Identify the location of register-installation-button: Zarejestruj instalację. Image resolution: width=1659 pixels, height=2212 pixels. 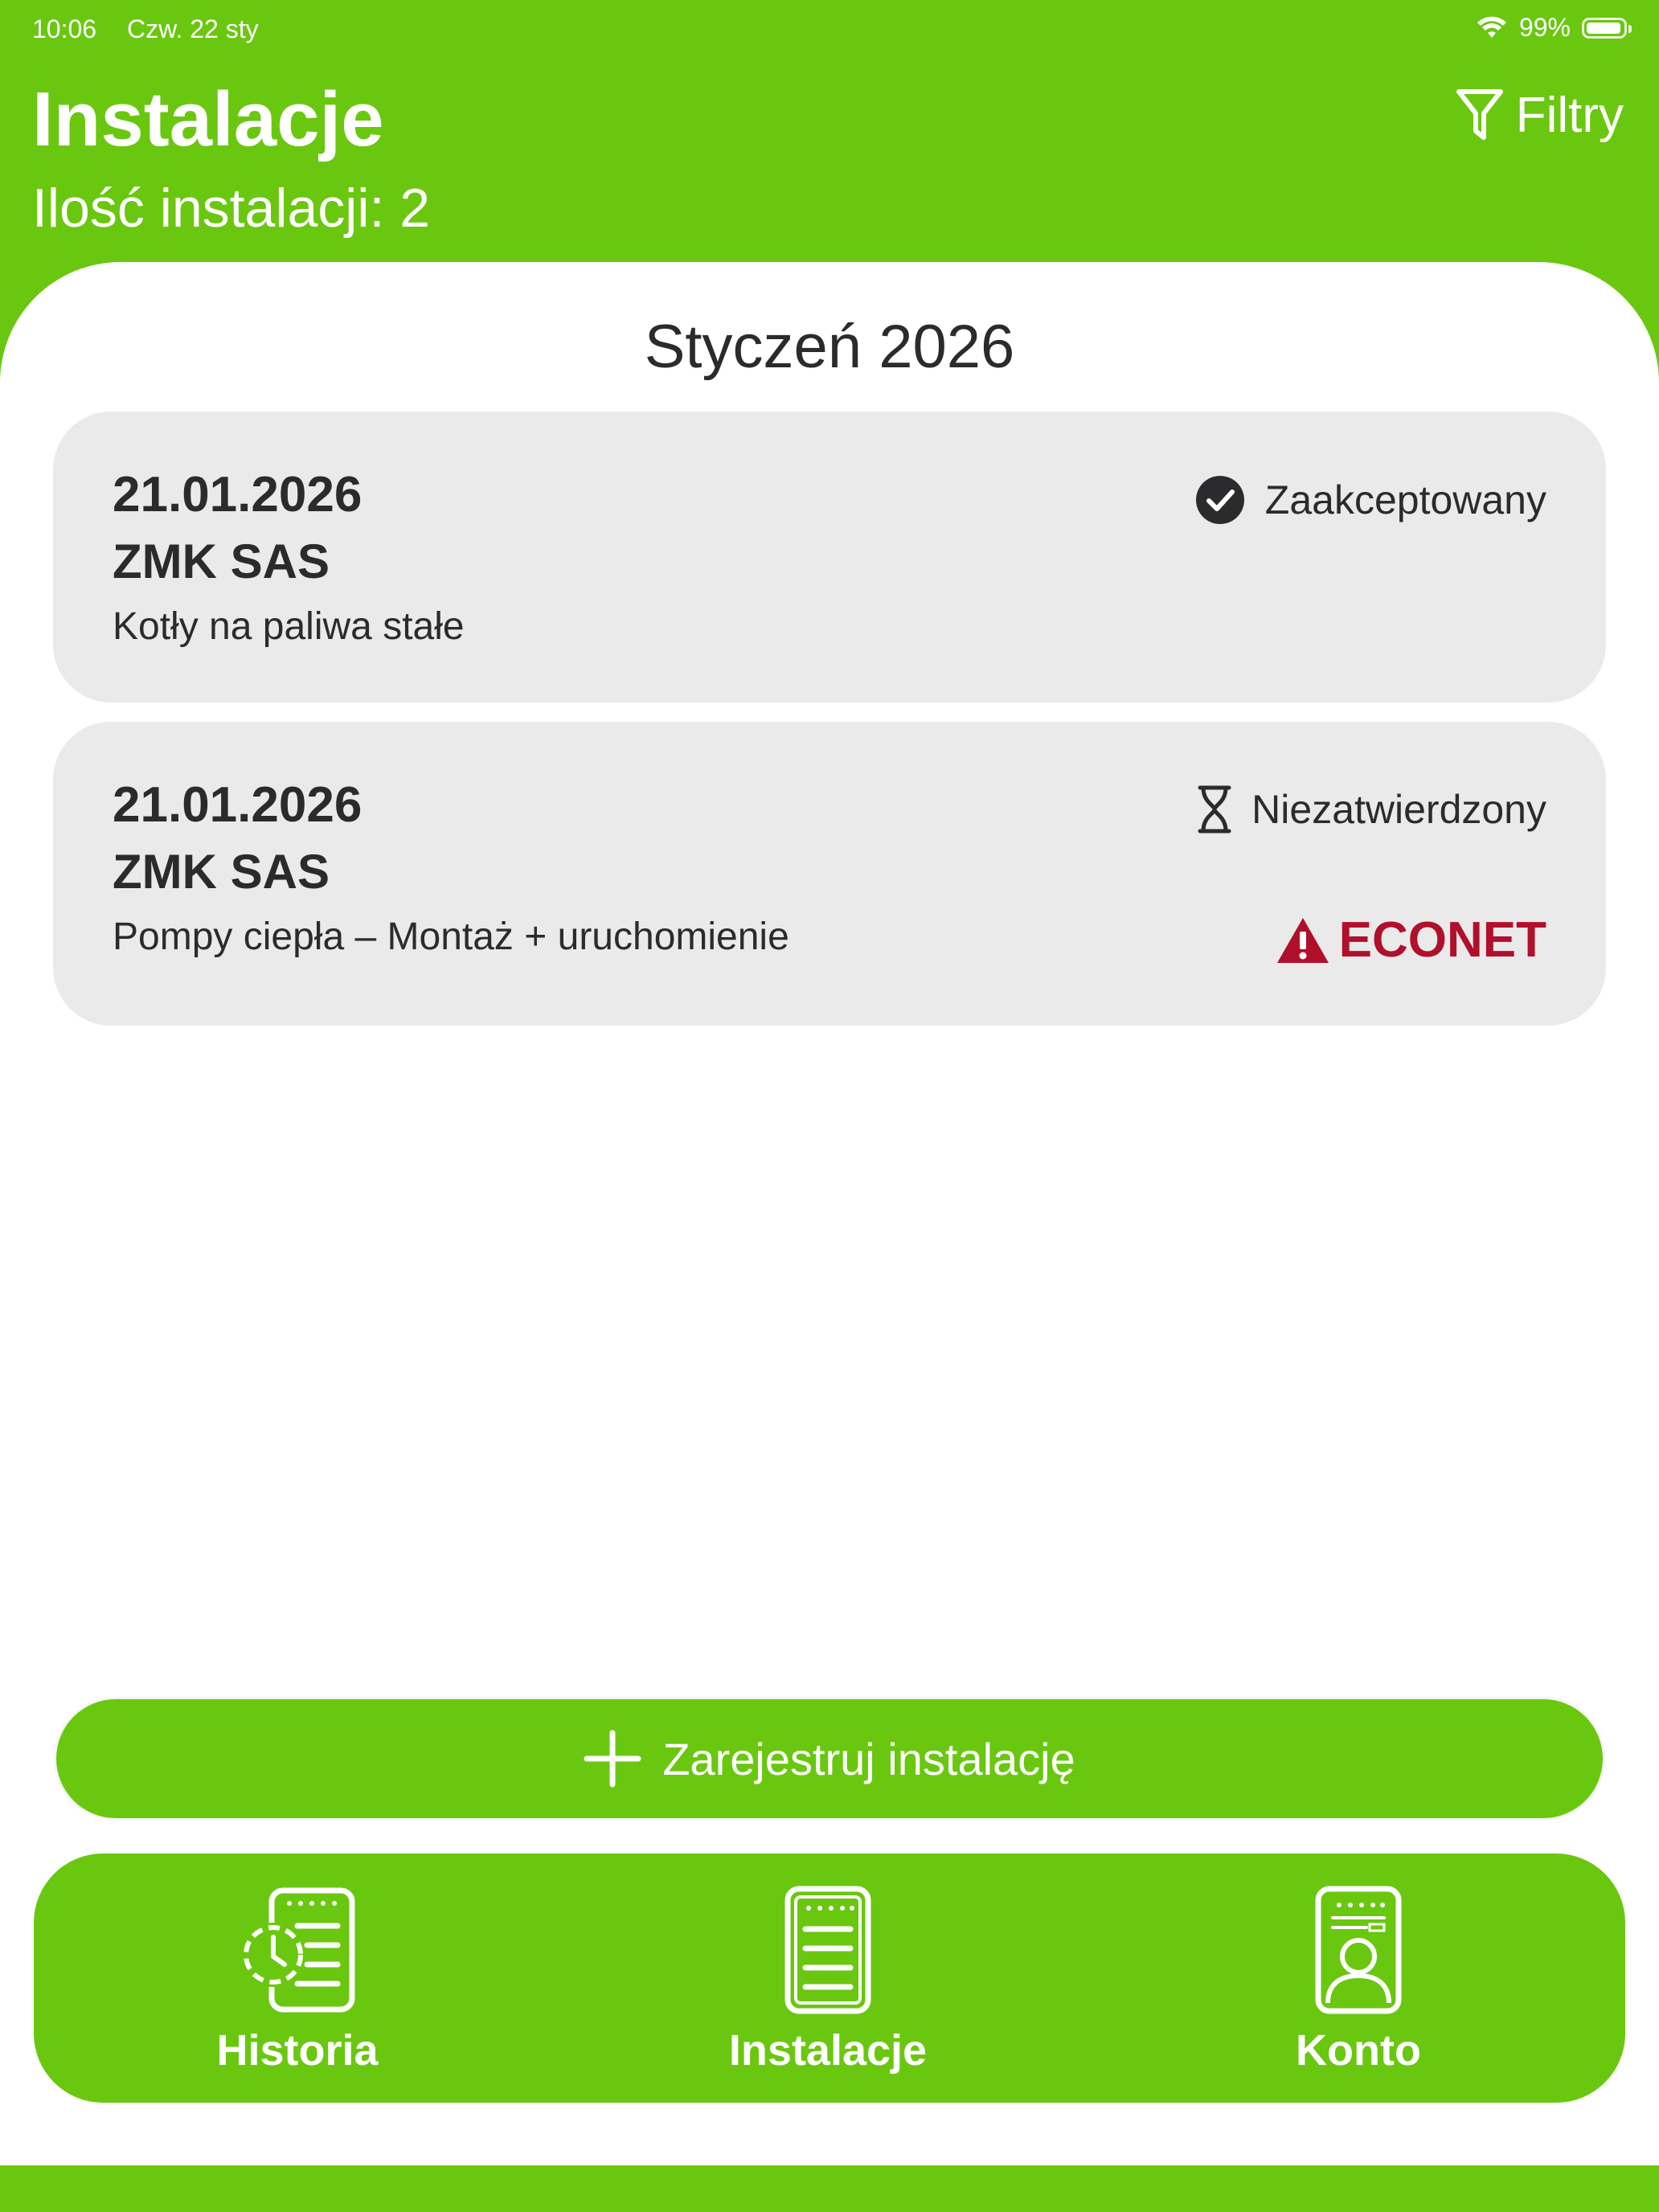
(829, 1758).